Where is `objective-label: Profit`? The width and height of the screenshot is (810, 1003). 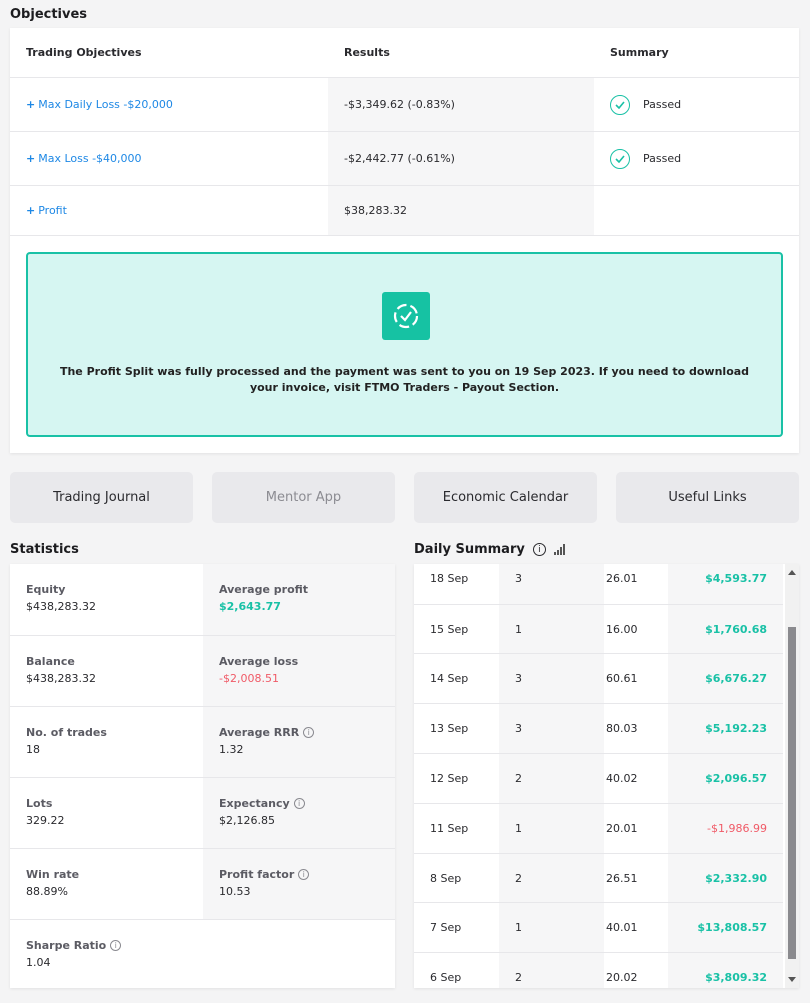
objective-label: Profit is located at coordinates (52, 210).